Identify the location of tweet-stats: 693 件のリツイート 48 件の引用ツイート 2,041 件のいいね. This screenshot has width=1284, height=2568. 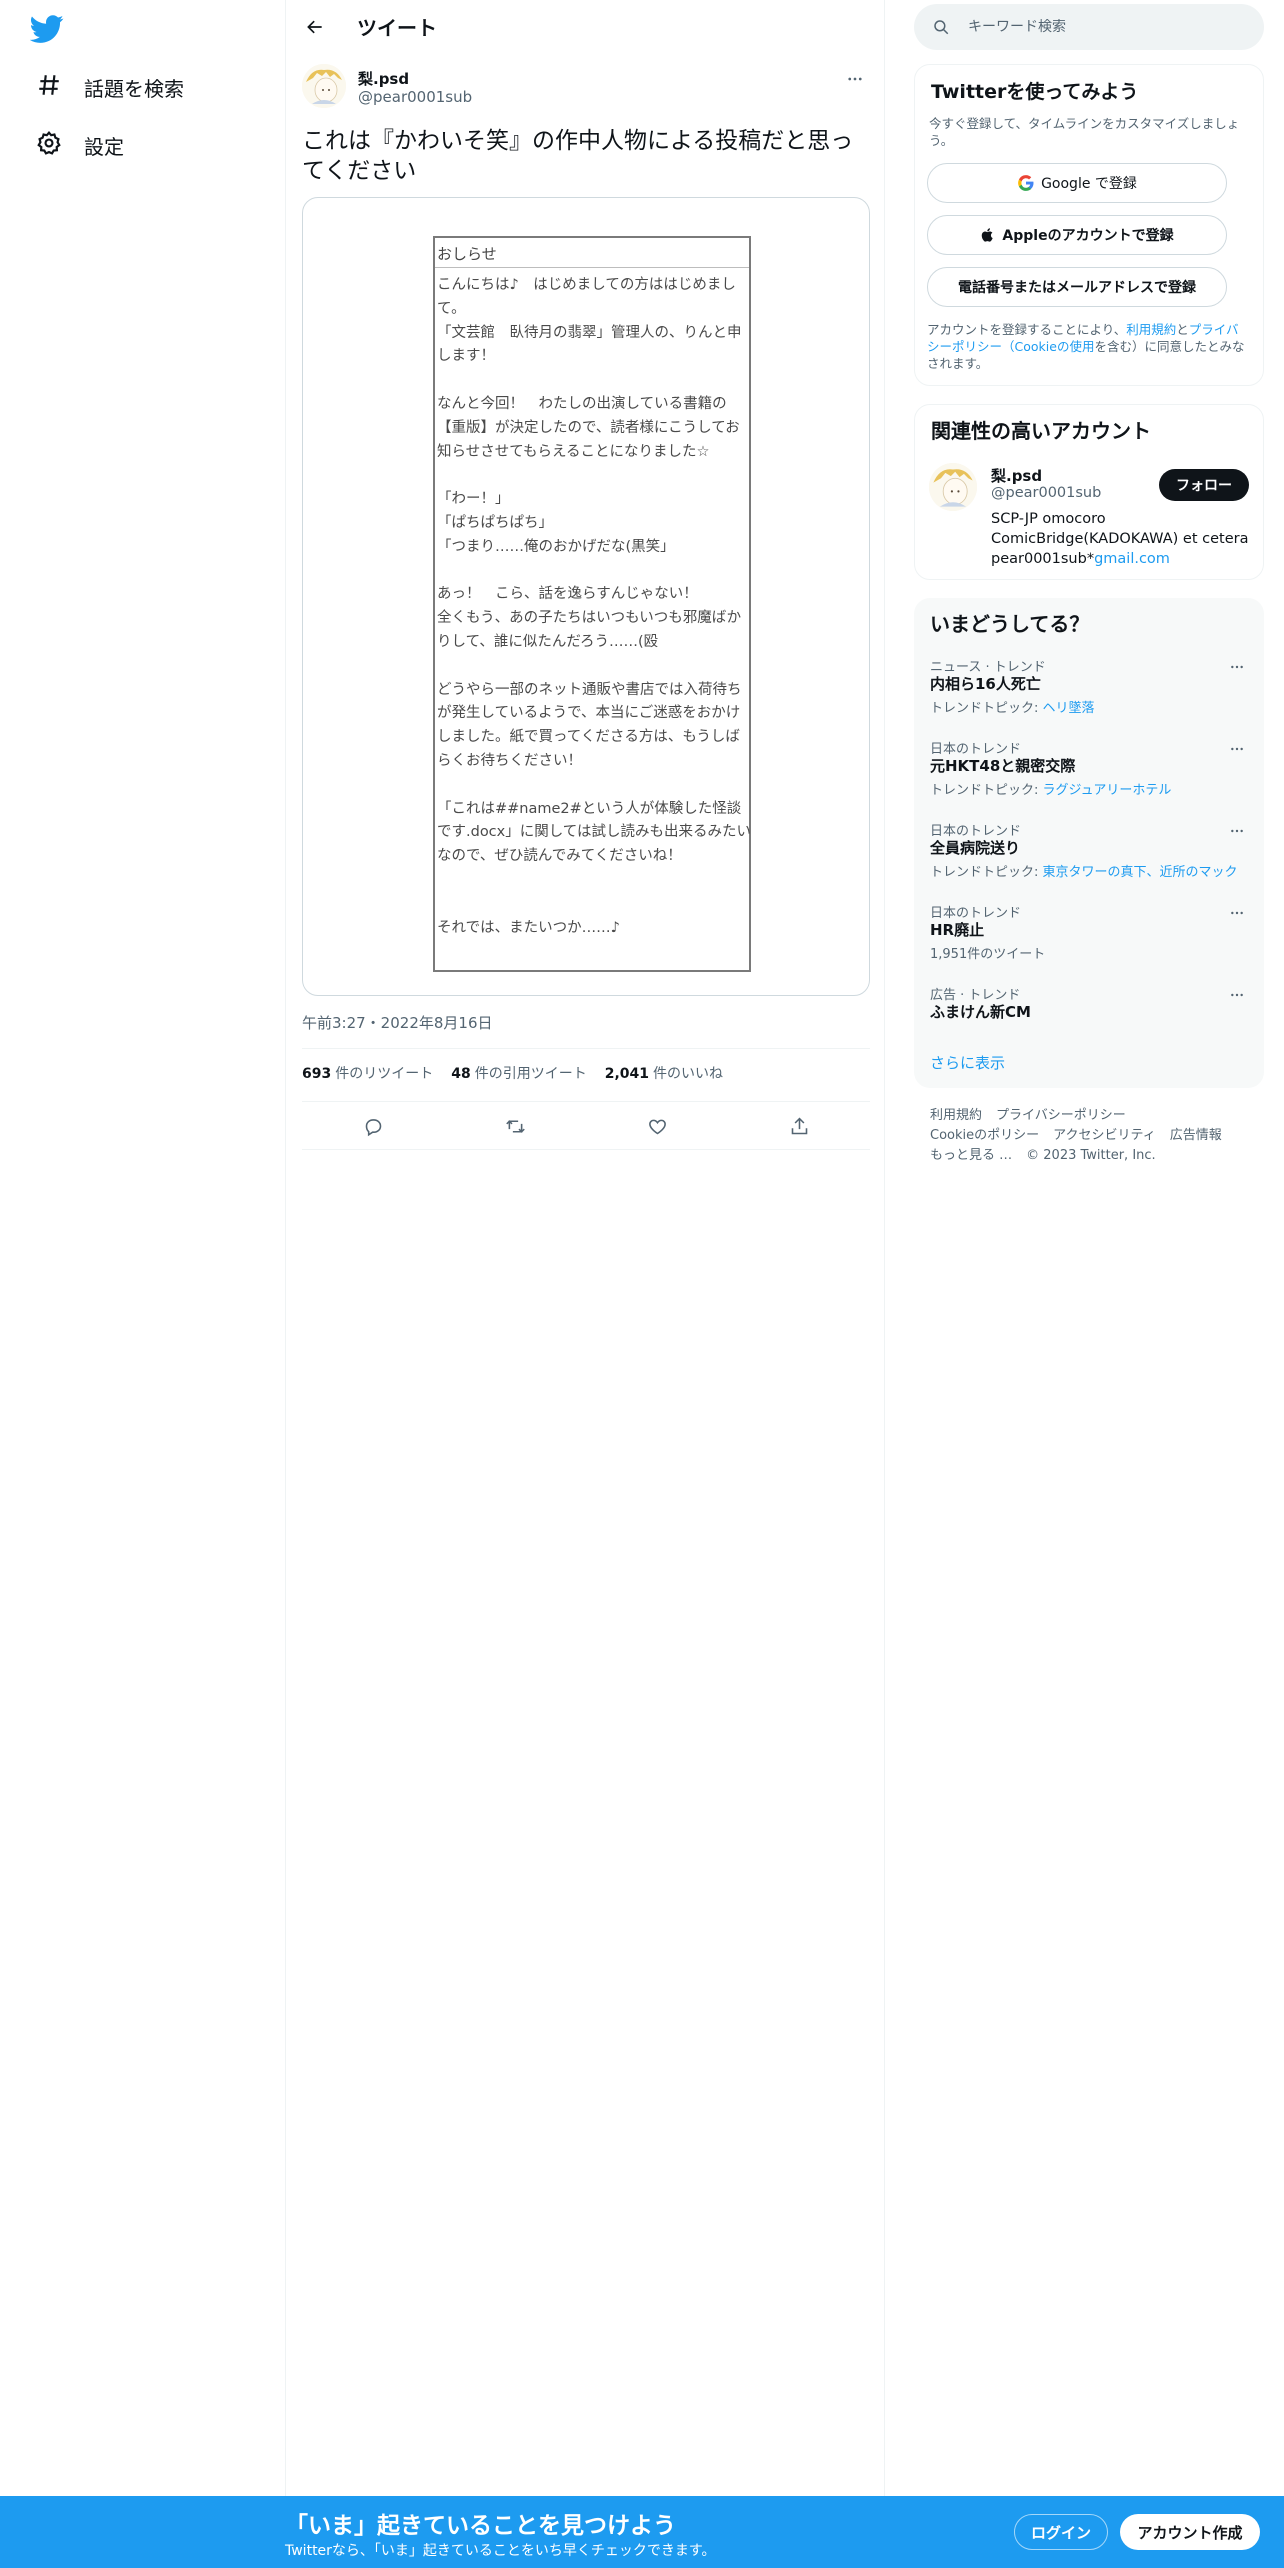
(512, 1076).